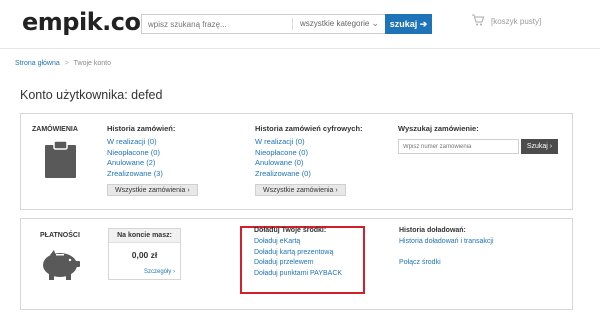  What do you see at coordinates (309, 163) in the screenshot?
I see `digital-order-cancelled: Anulowane (0)` at bounding box center [309, 163].